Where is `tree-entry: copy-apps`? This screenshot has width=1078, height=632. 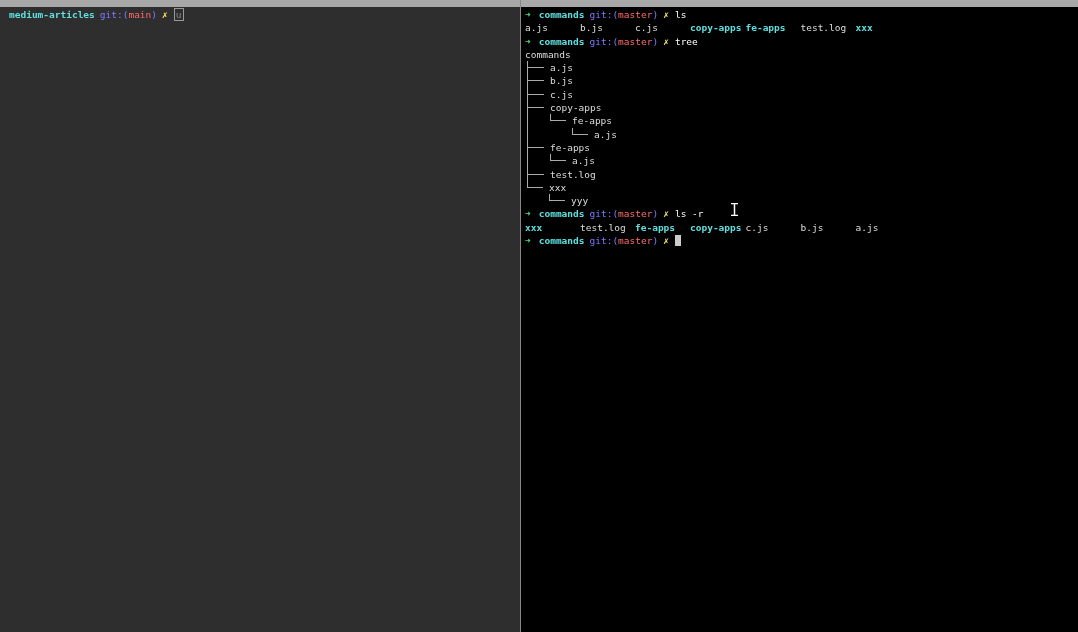
tree-entry: copy-apps is located at coordinates (576, 108).